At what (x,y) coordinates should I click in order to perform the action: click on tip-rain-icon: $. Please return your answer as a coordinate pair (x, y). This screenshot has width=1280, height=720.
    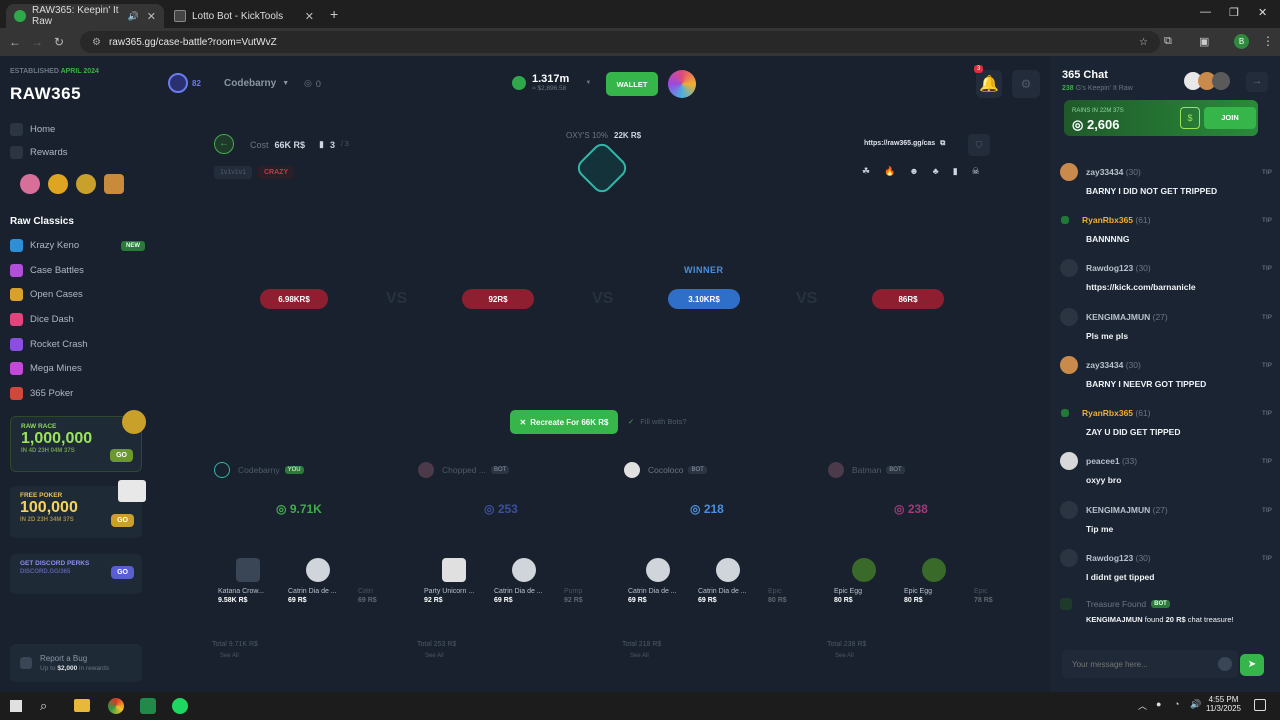
    Looking at the image, I should click on (1190, 118).